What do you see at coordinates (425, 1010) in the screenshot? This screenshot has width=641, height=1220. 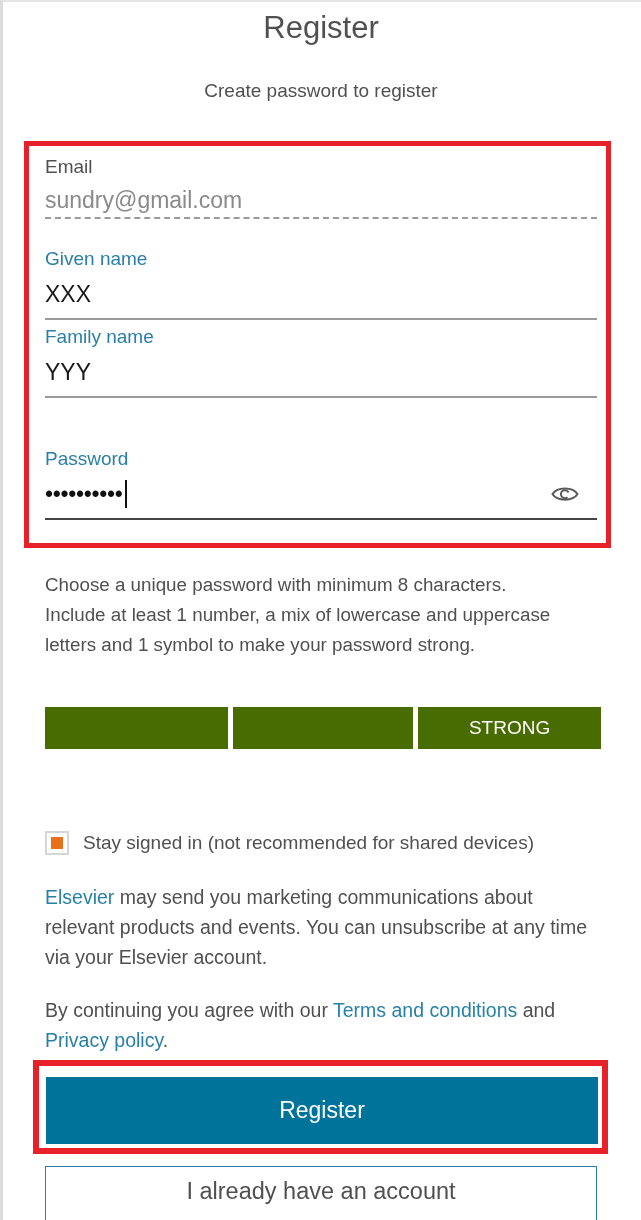 I see `policy-link: Terms and conditions` at bounding box center [425, 1010].